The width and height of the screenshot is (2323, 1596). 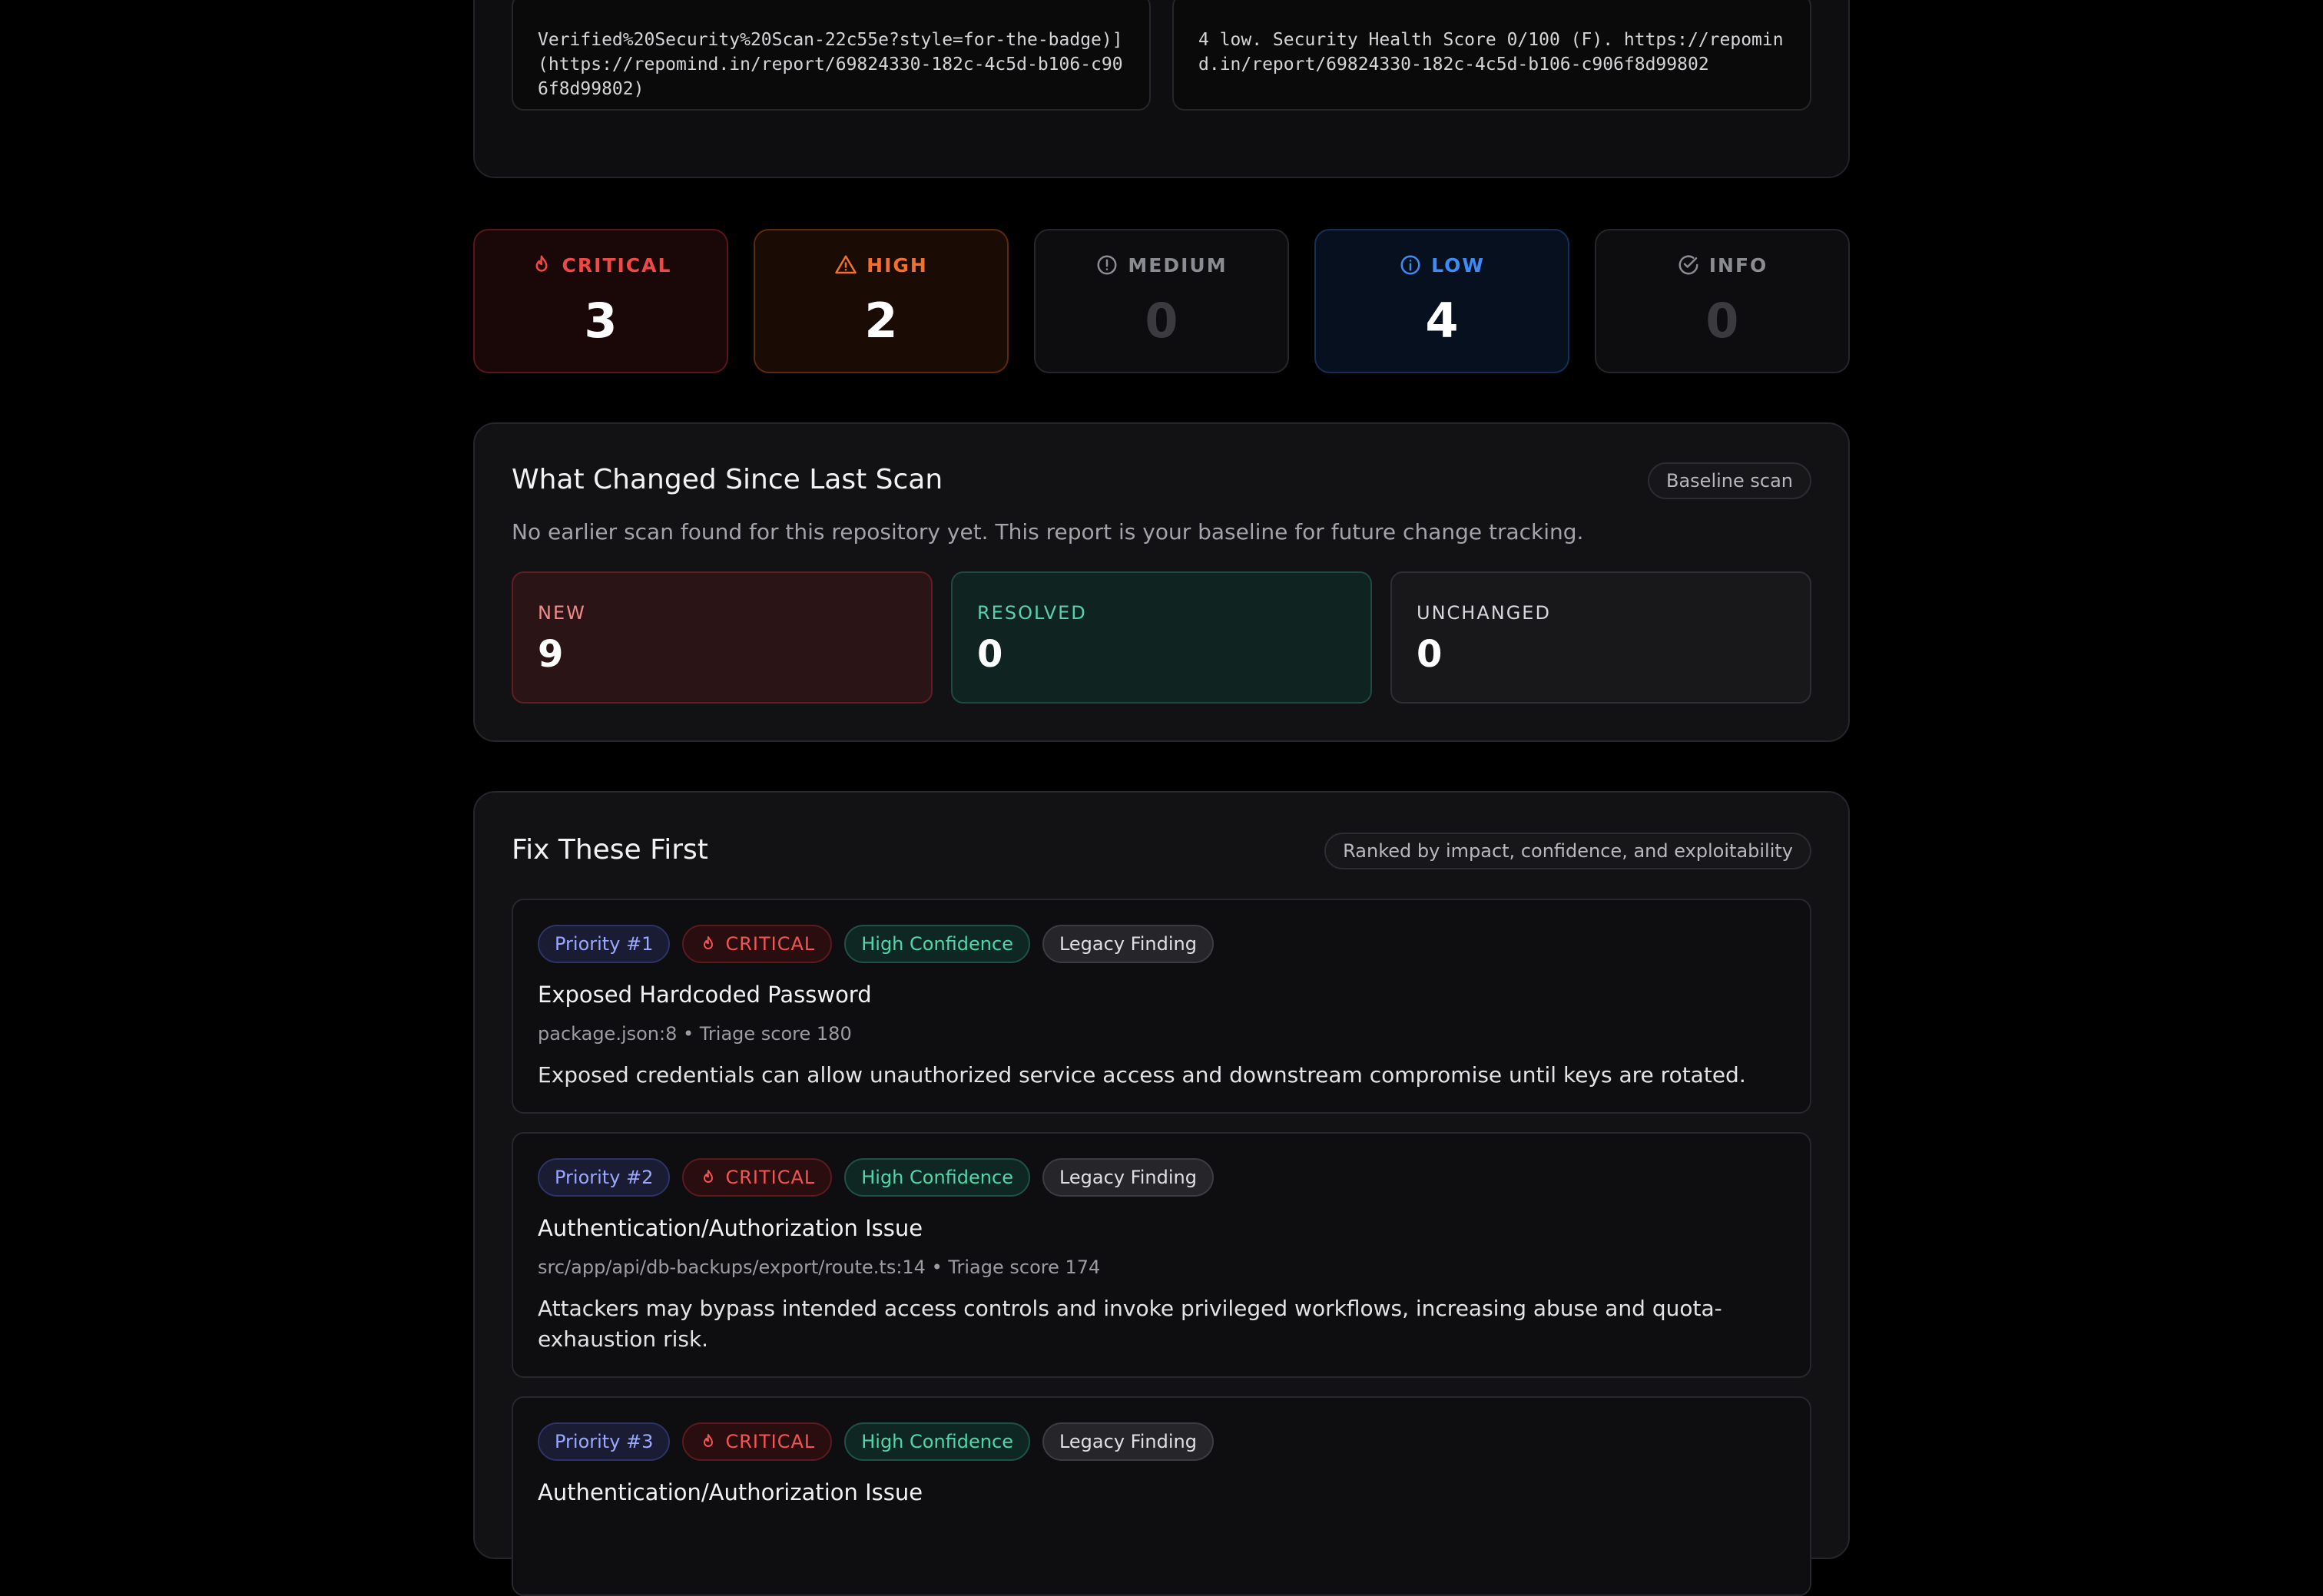 I want to click on severity-count: 4, so click(x=1442, y=321).